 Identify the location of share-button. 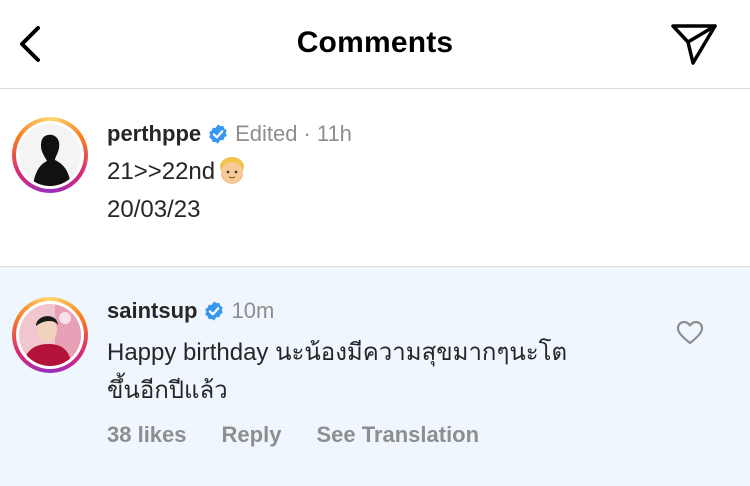
(694, 44).